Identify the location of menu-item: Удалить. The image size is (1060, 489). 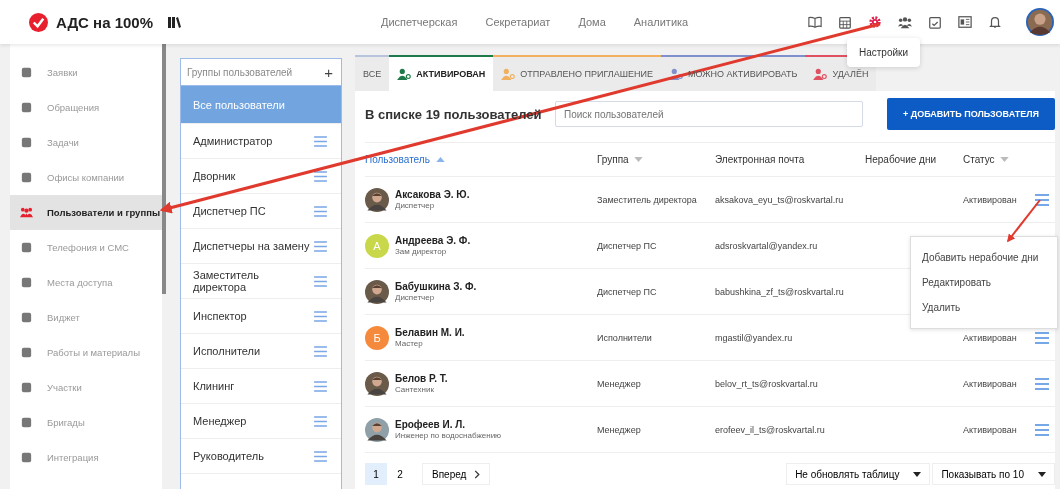
(984, 307).